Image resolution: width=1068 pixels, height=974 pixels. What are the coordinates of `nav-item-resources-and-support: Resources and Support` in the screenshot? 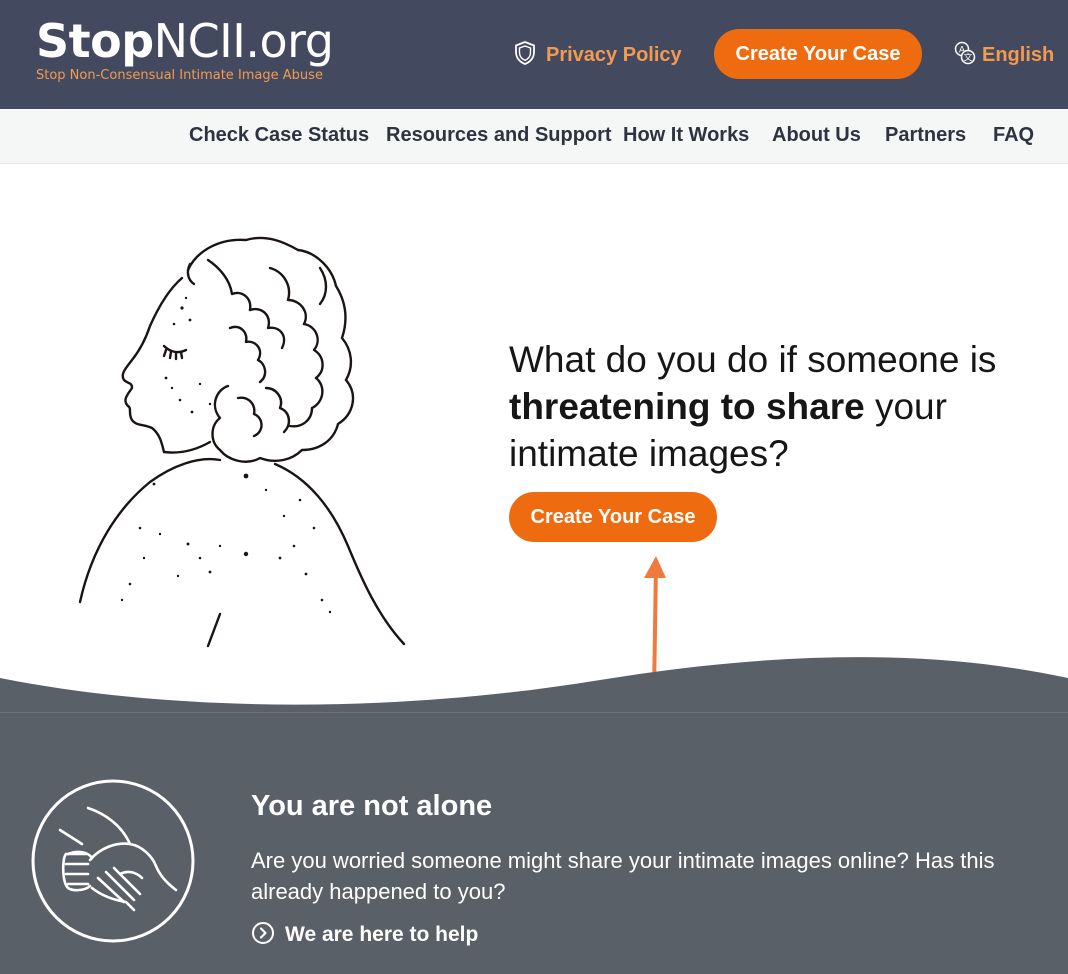 It's located at (499, 135).